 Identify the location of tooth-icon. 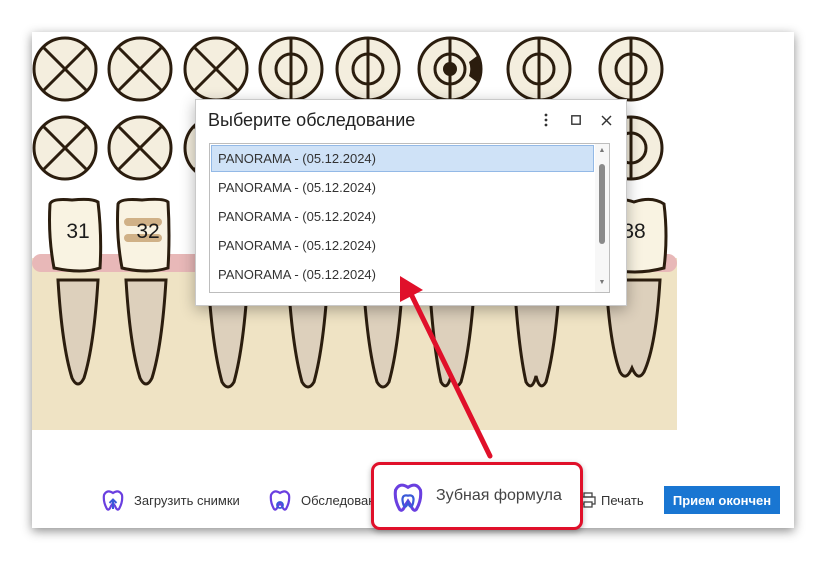
(408, 497).